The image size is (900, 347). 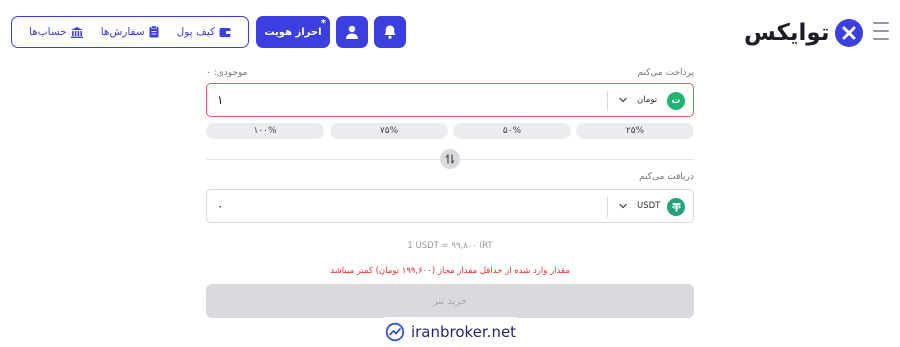 What do you see at coordinates (665, 73) in the screenshot?
I see `pay-label: پرداخت می‌کنم` at bounding box center [665, 73].